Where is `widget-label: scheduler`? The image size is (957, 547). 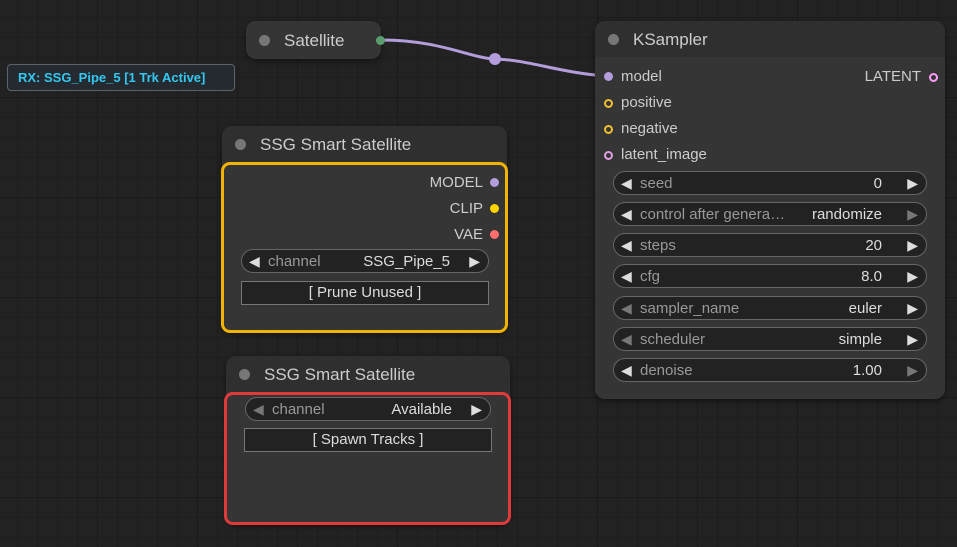
widget-label: scheduler is located at coordinates (673, 339).